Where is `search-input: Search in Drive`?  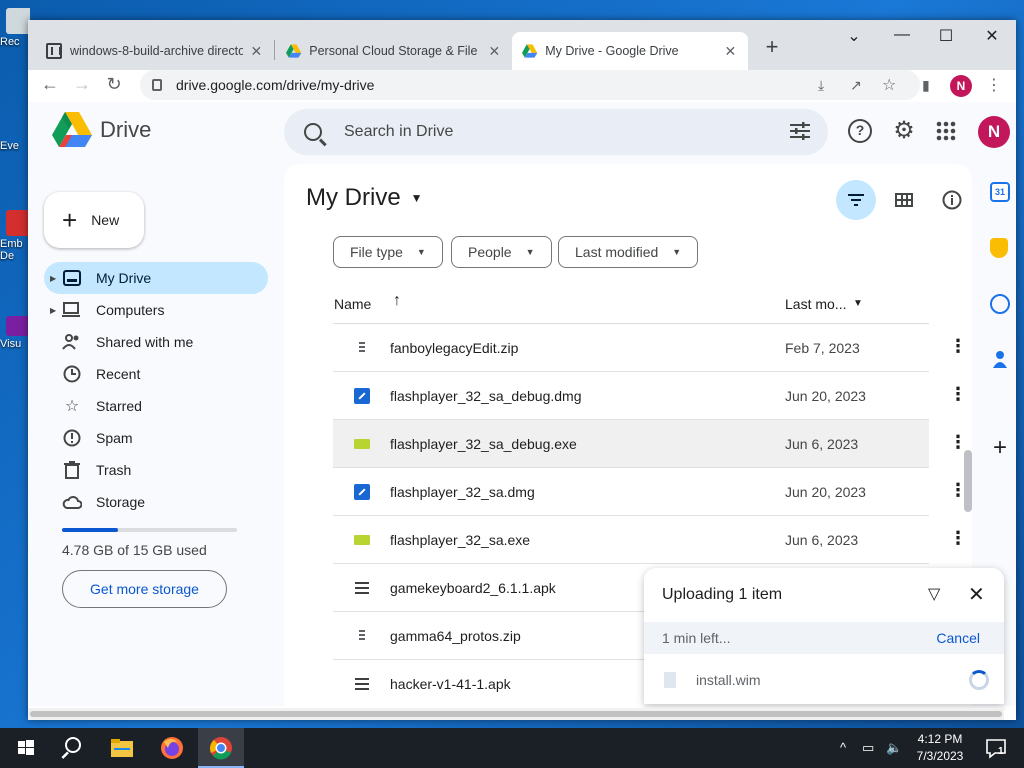 search-input: Search in Drive is located at coordinates (398, 132).